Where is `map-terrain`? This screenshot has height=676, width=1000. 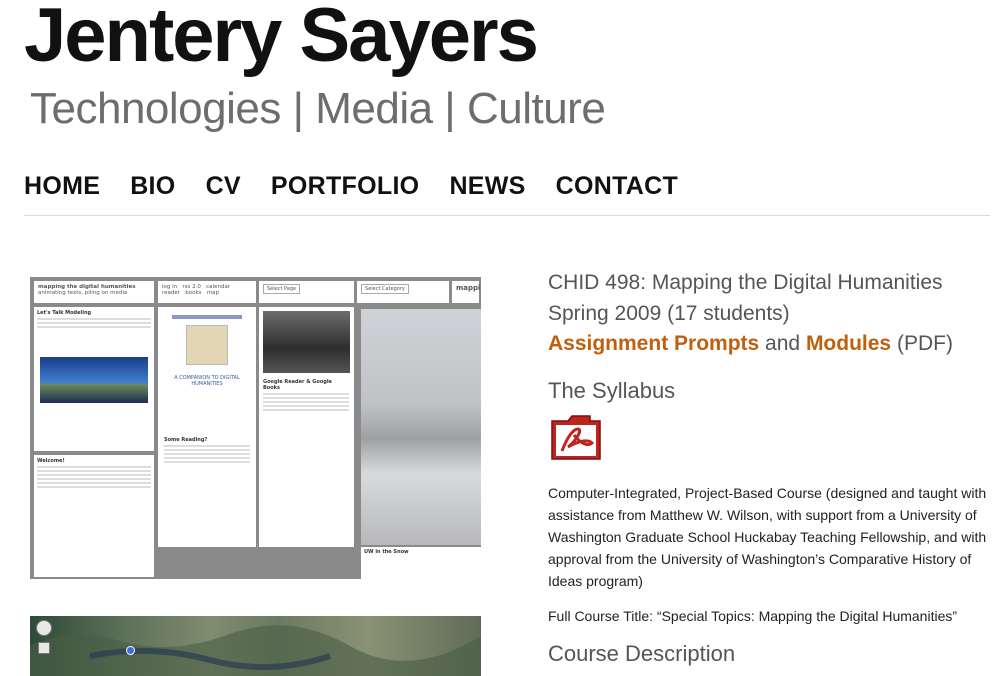 map-terrain is located at coordinates (255, 650).